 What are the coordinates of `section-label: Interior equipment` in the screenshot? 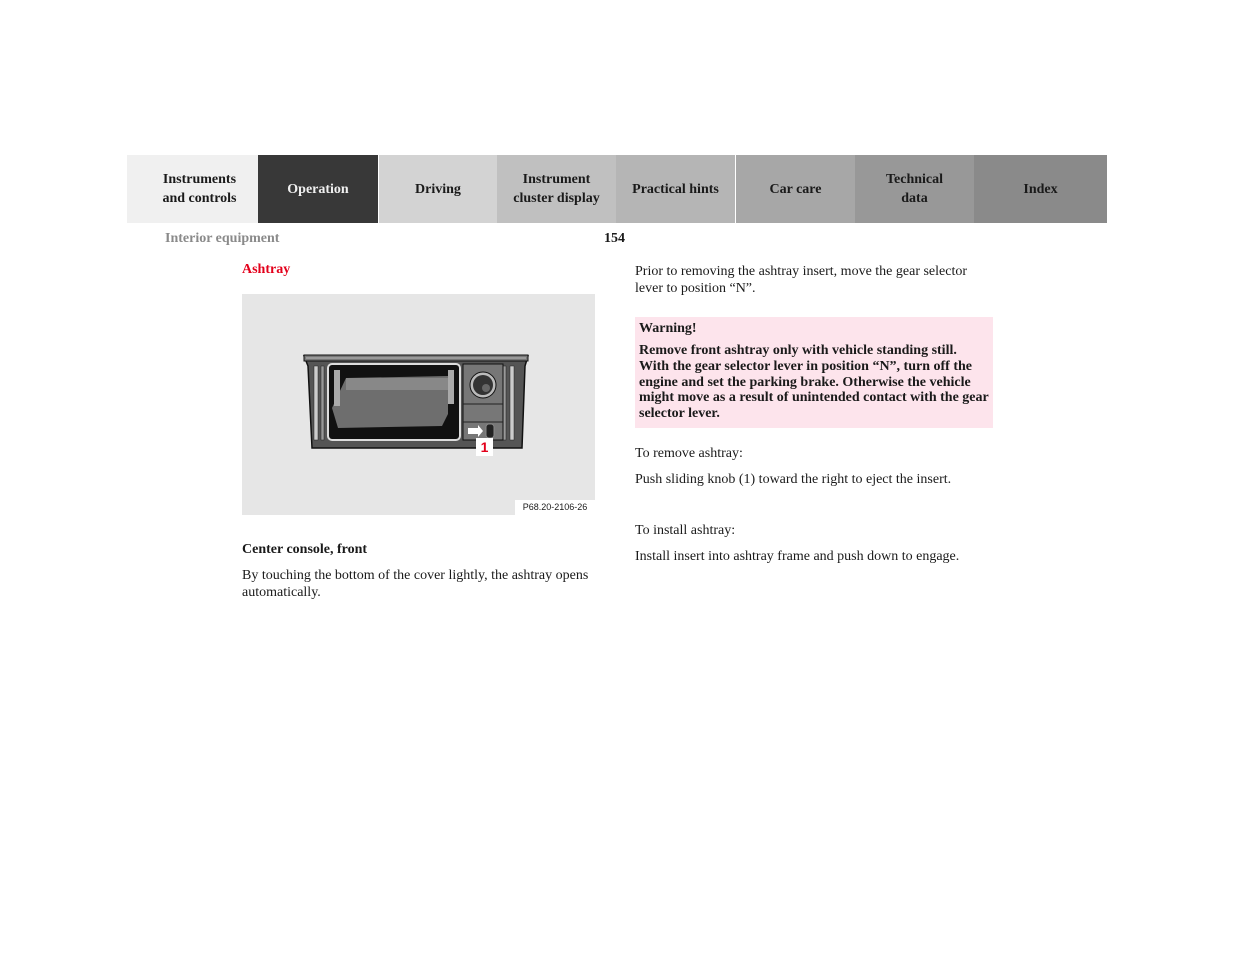 It's located at (222, 238).